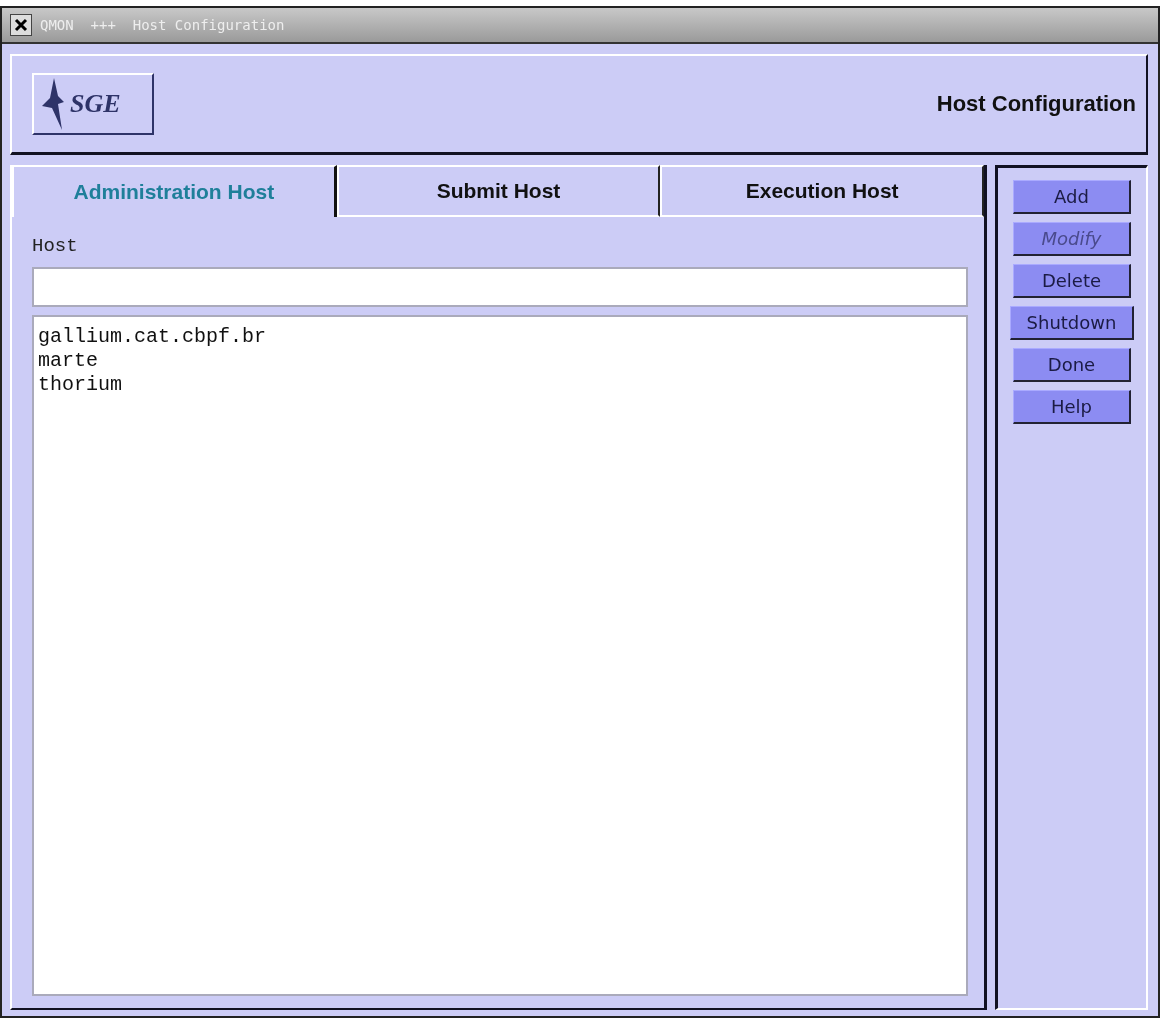 Image resolution: width=1172 pixels, height=1018 pixels. I want to click on action-button: Help, so click(1072, 407).